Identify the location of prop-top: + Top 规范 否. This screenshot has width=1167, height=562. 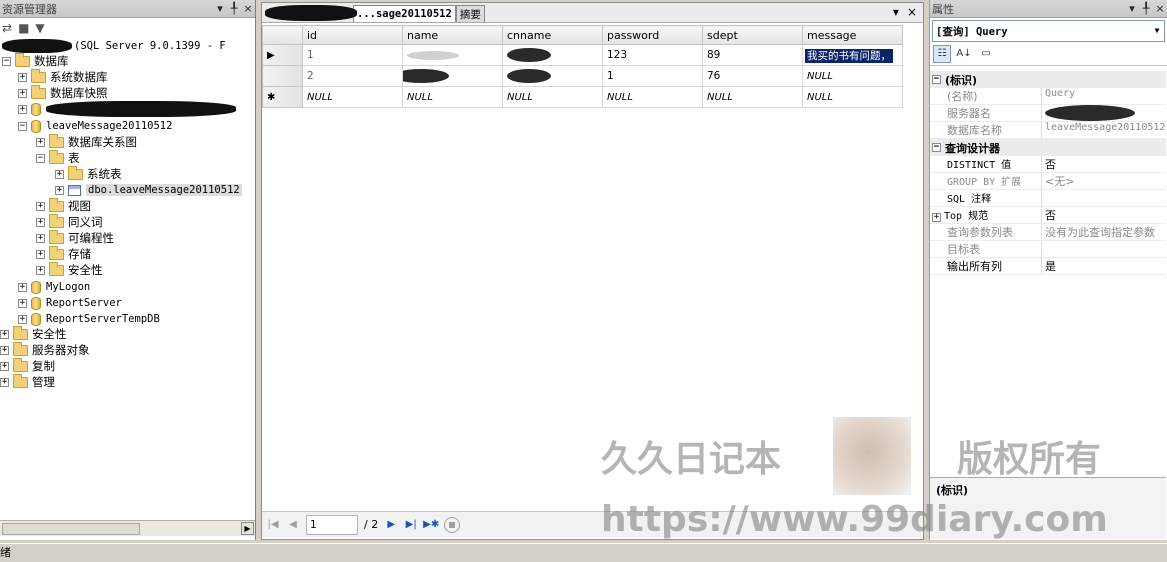
(1048, 215).